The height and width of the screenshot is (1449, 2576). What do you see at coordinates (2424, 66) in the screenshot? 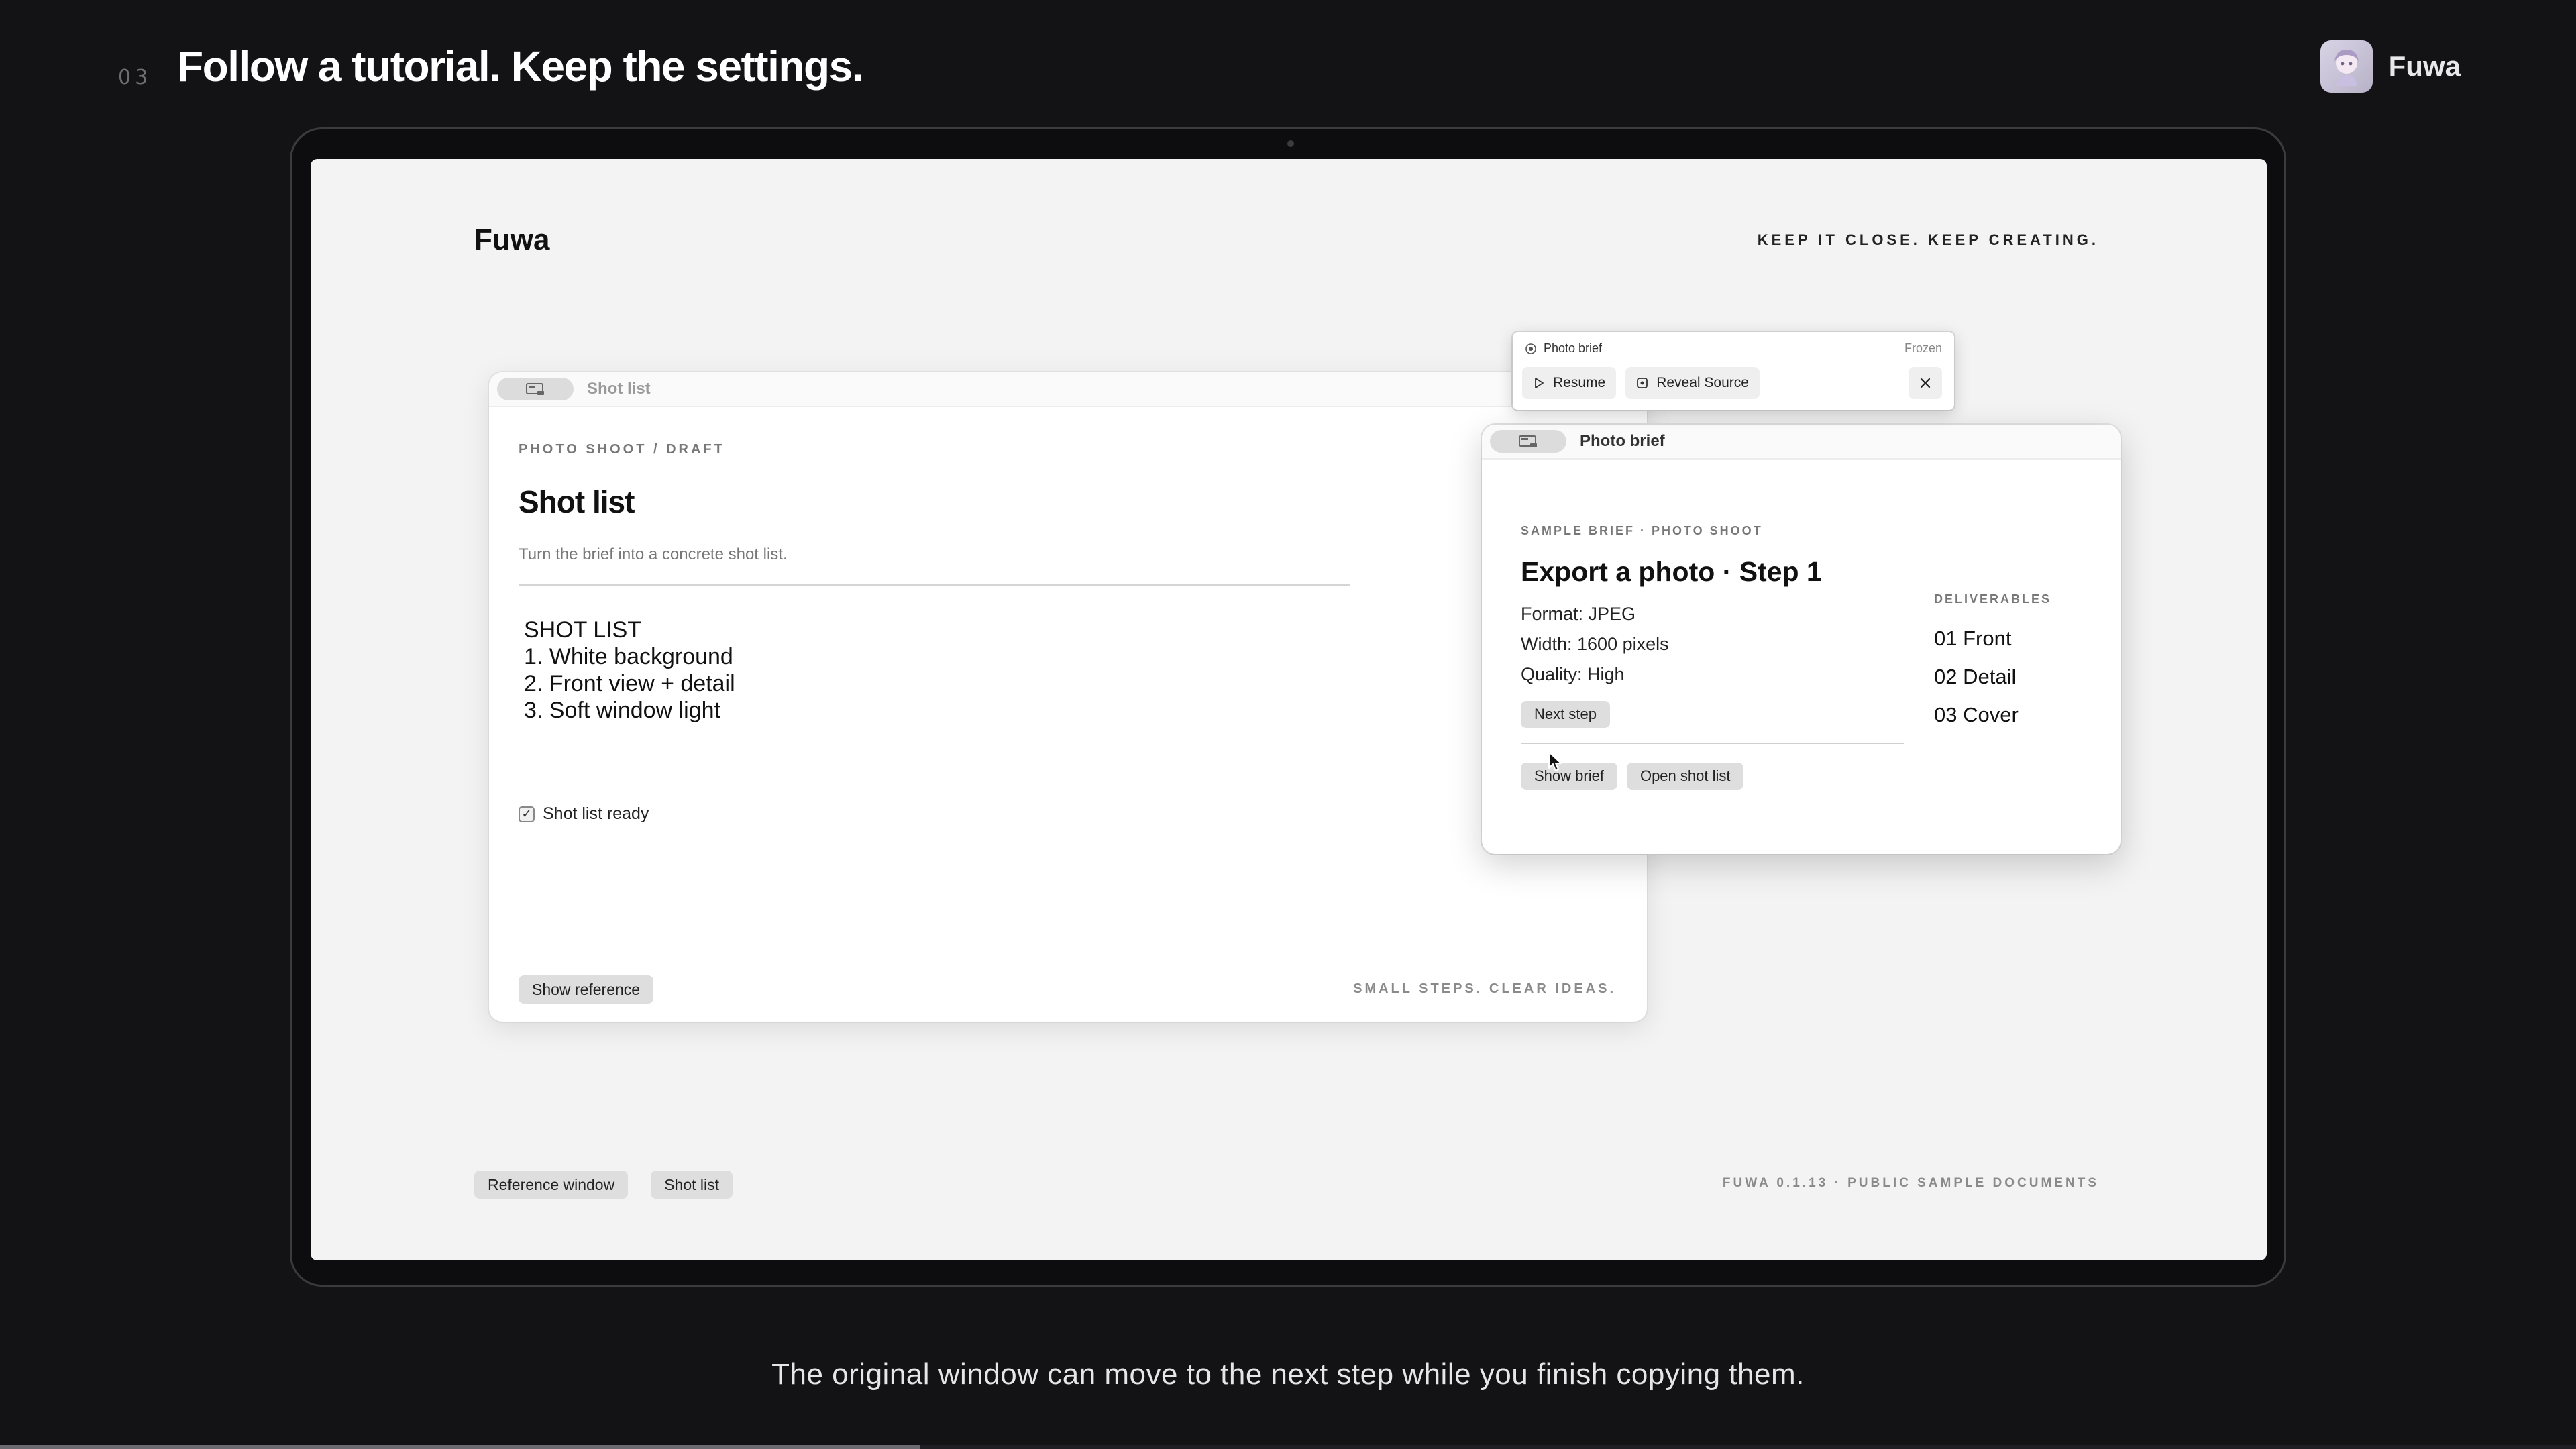
I see `brand-name: Fuwa` at bounding box center [2424, 66].